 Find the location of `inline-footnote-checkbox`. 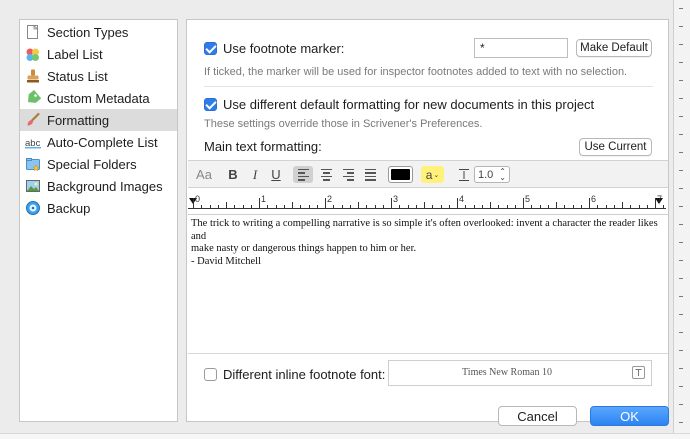

inline-footnote-checkbox is located at coordinates (210, 374).